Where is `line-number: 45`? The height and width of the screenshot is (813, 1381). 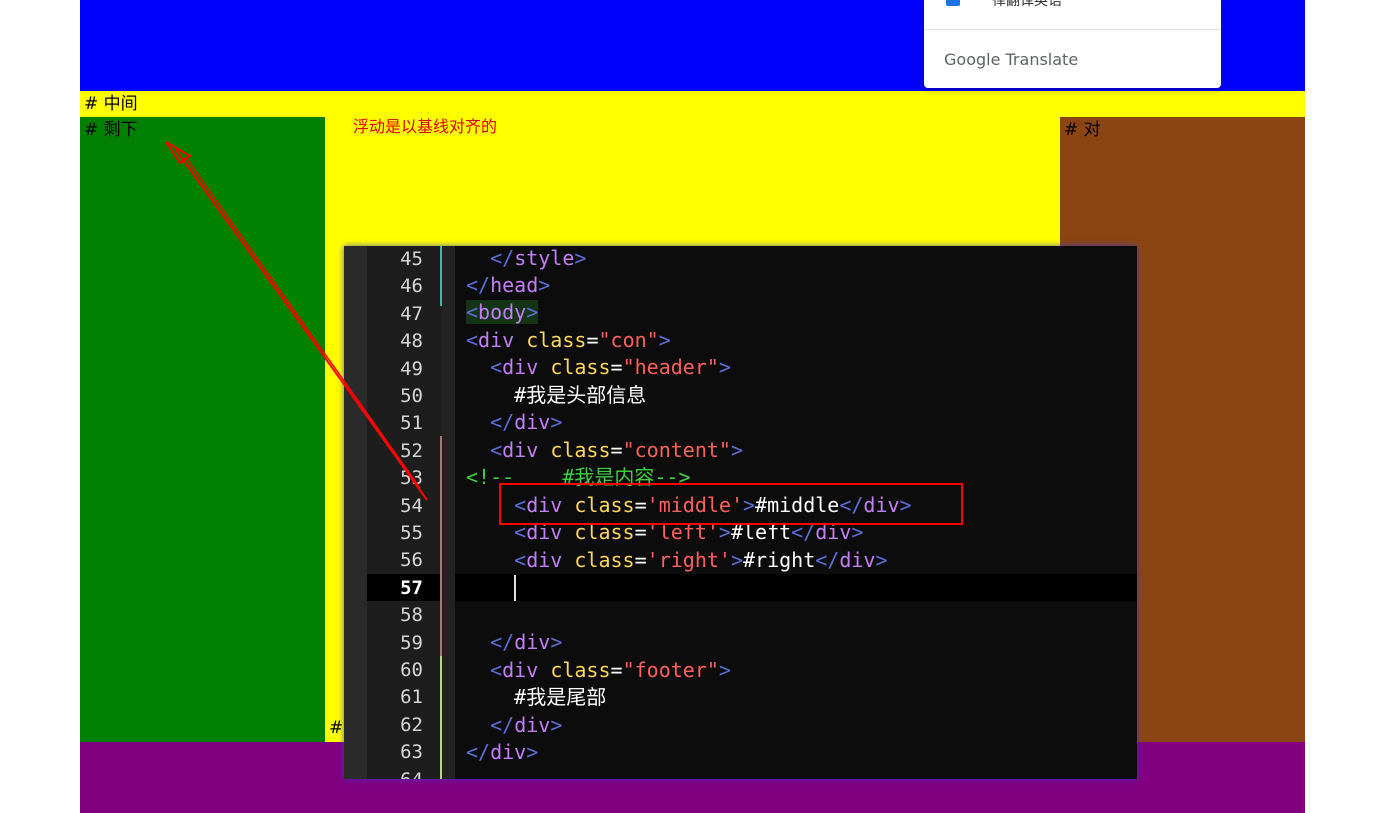
line-number: 45 is located at coordinates (411, 259).